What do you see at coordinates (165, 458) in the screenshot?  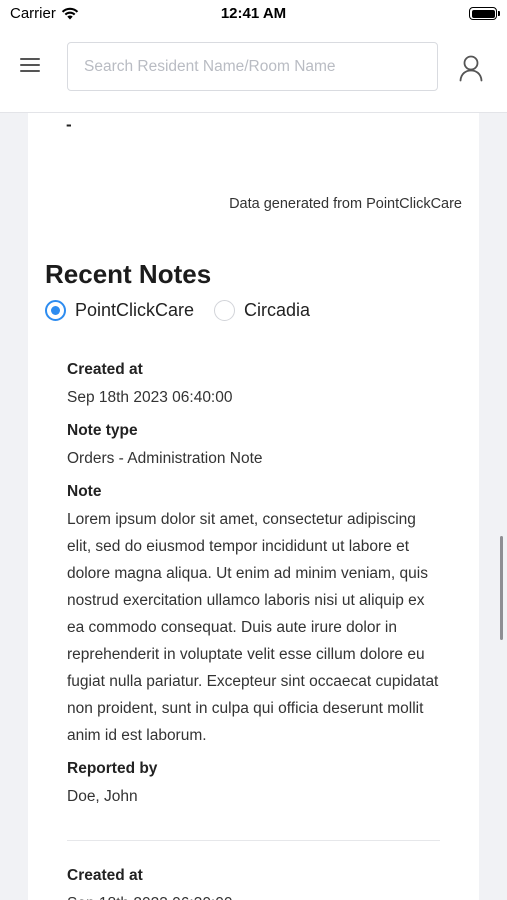 I see `note-type-value: Orders - Administration Note` at bounding box center [165, 458].